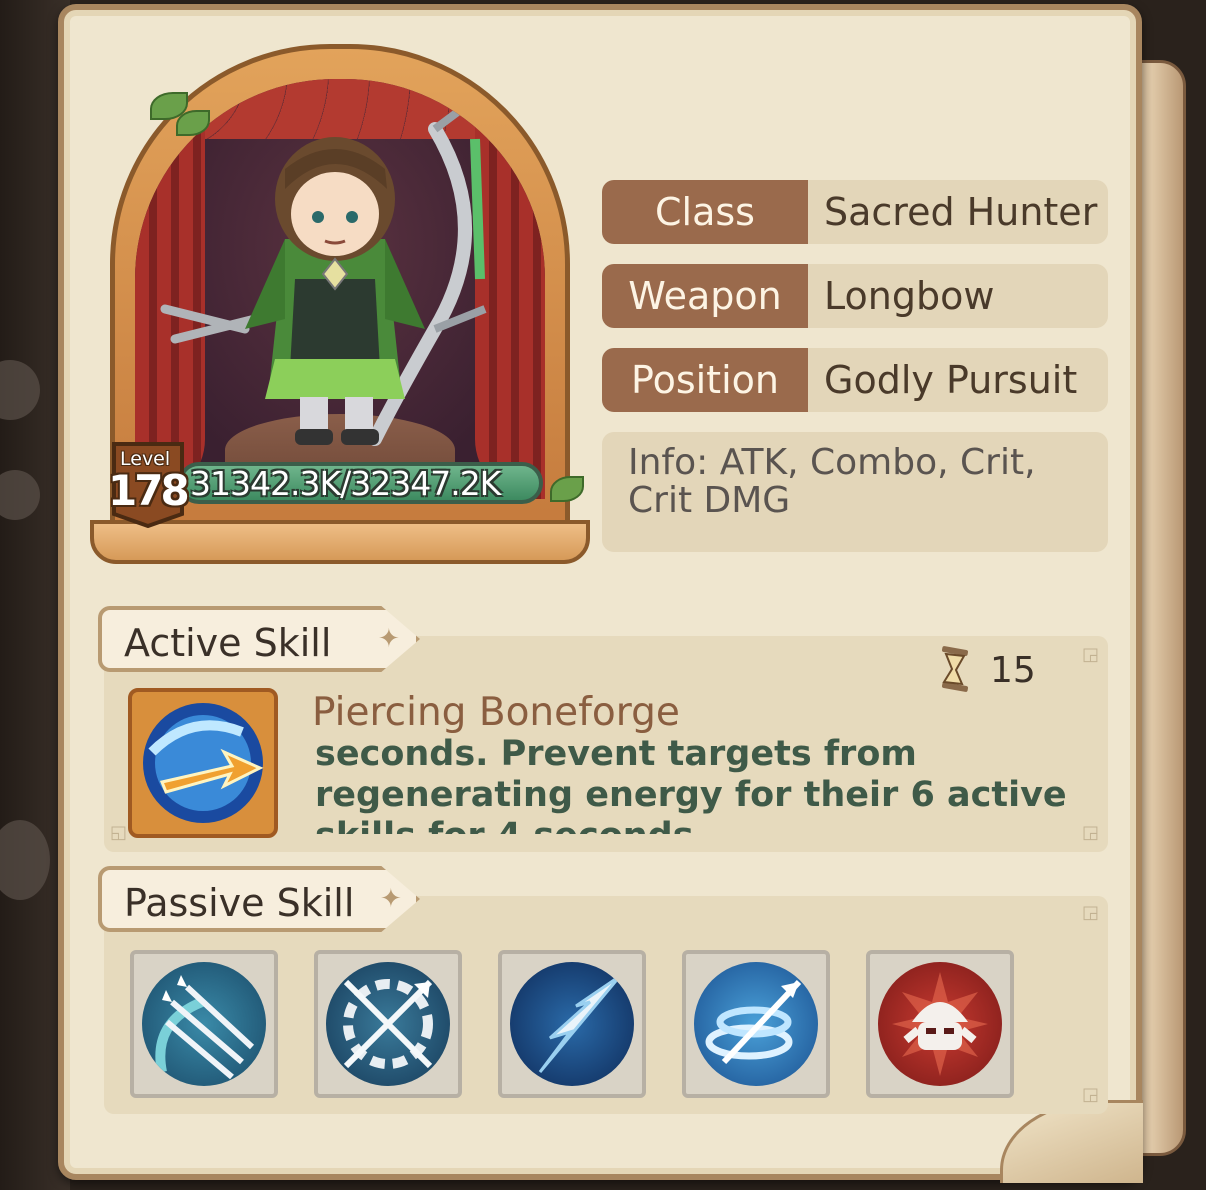 The image size is (1206, 1190). What do you see at coordinates (259, 899) in the screenshot?
I see `passive-skill-tab: Passive Skill` at bounding box center [259, 899].